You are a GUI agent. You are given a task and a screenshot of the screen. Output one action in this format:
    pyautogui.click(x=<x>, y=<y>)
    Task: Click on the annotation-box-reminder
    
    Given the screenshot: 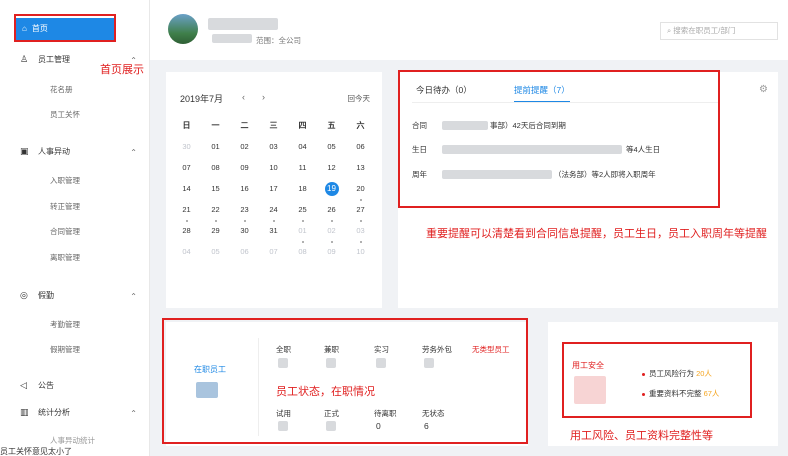 What is the action you would take?
    pyautogui.click(x=559, y=139)
    